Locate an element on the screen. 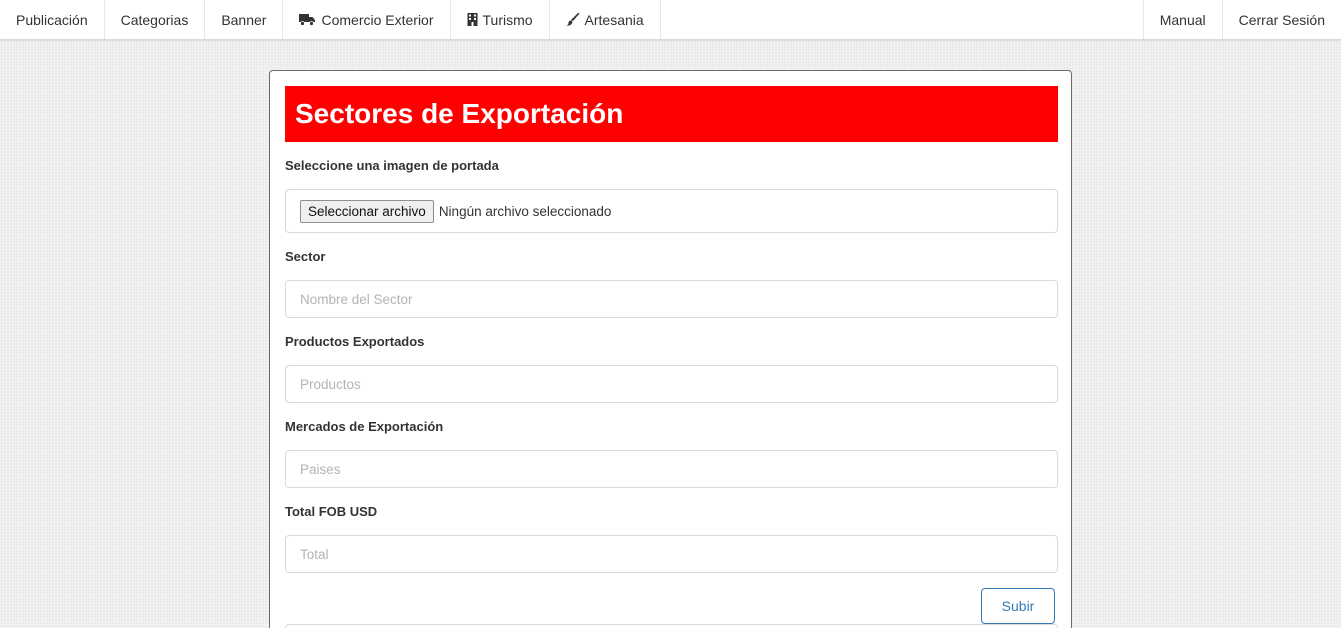  form-title: Sectores de Exportación is located at coordinates (671, 114).